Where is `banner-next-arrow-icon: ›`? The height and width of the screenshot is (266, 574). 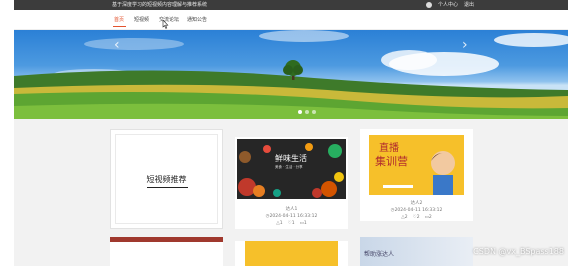 banner-next-arrow-icon: › is located at coordinates (465, 45).